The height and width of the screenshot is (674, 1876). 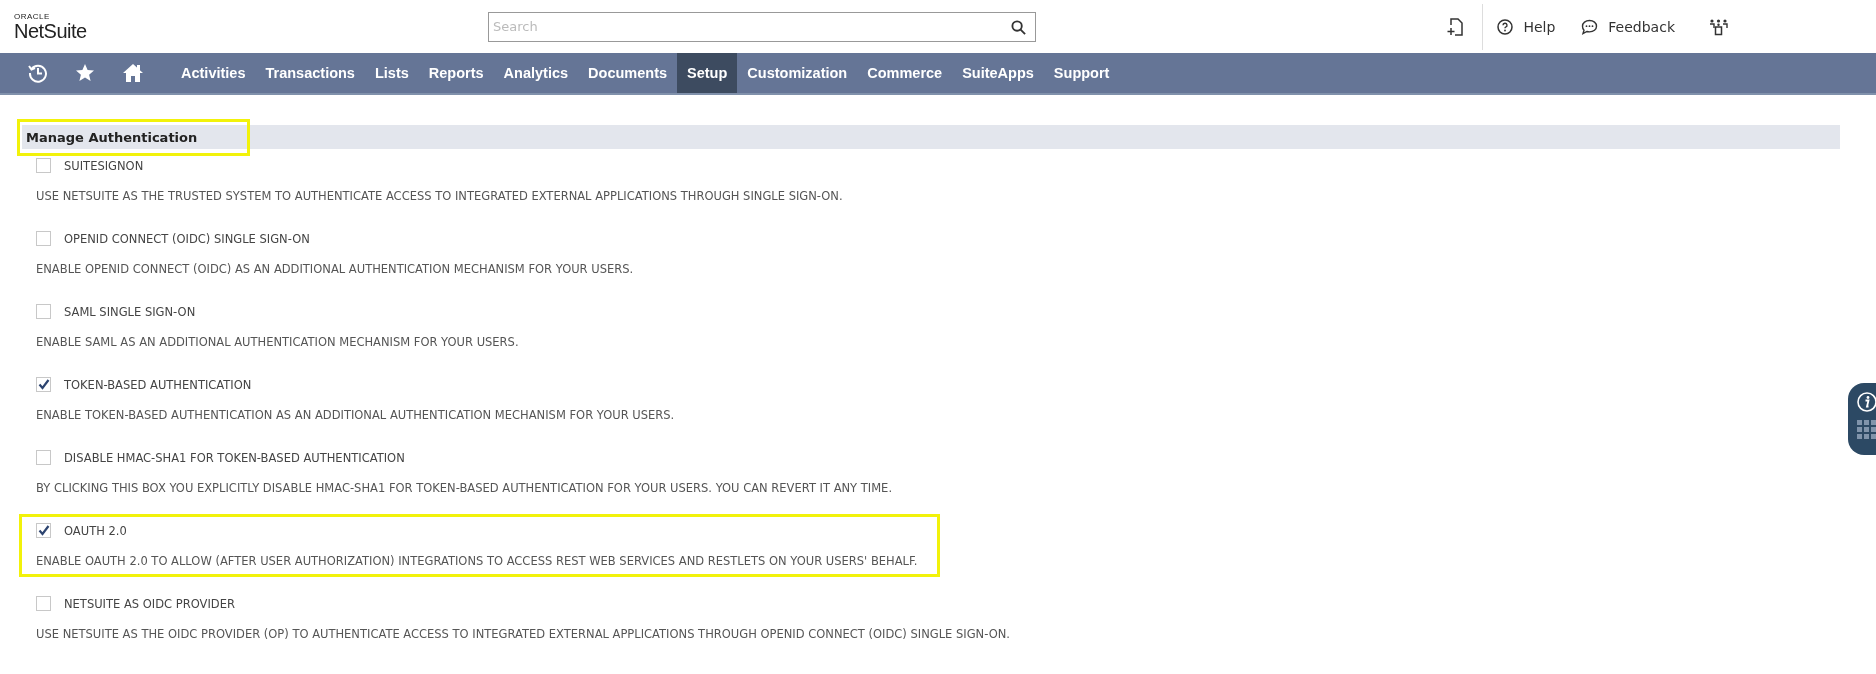 I want to click on option-description: ENABLE TOKEN-BASED AUTHENTICATION AS AN ADDITIONAL AUTHENTICATION MECHANISM FOR YOUR USERS., so click(x=355, y=415).